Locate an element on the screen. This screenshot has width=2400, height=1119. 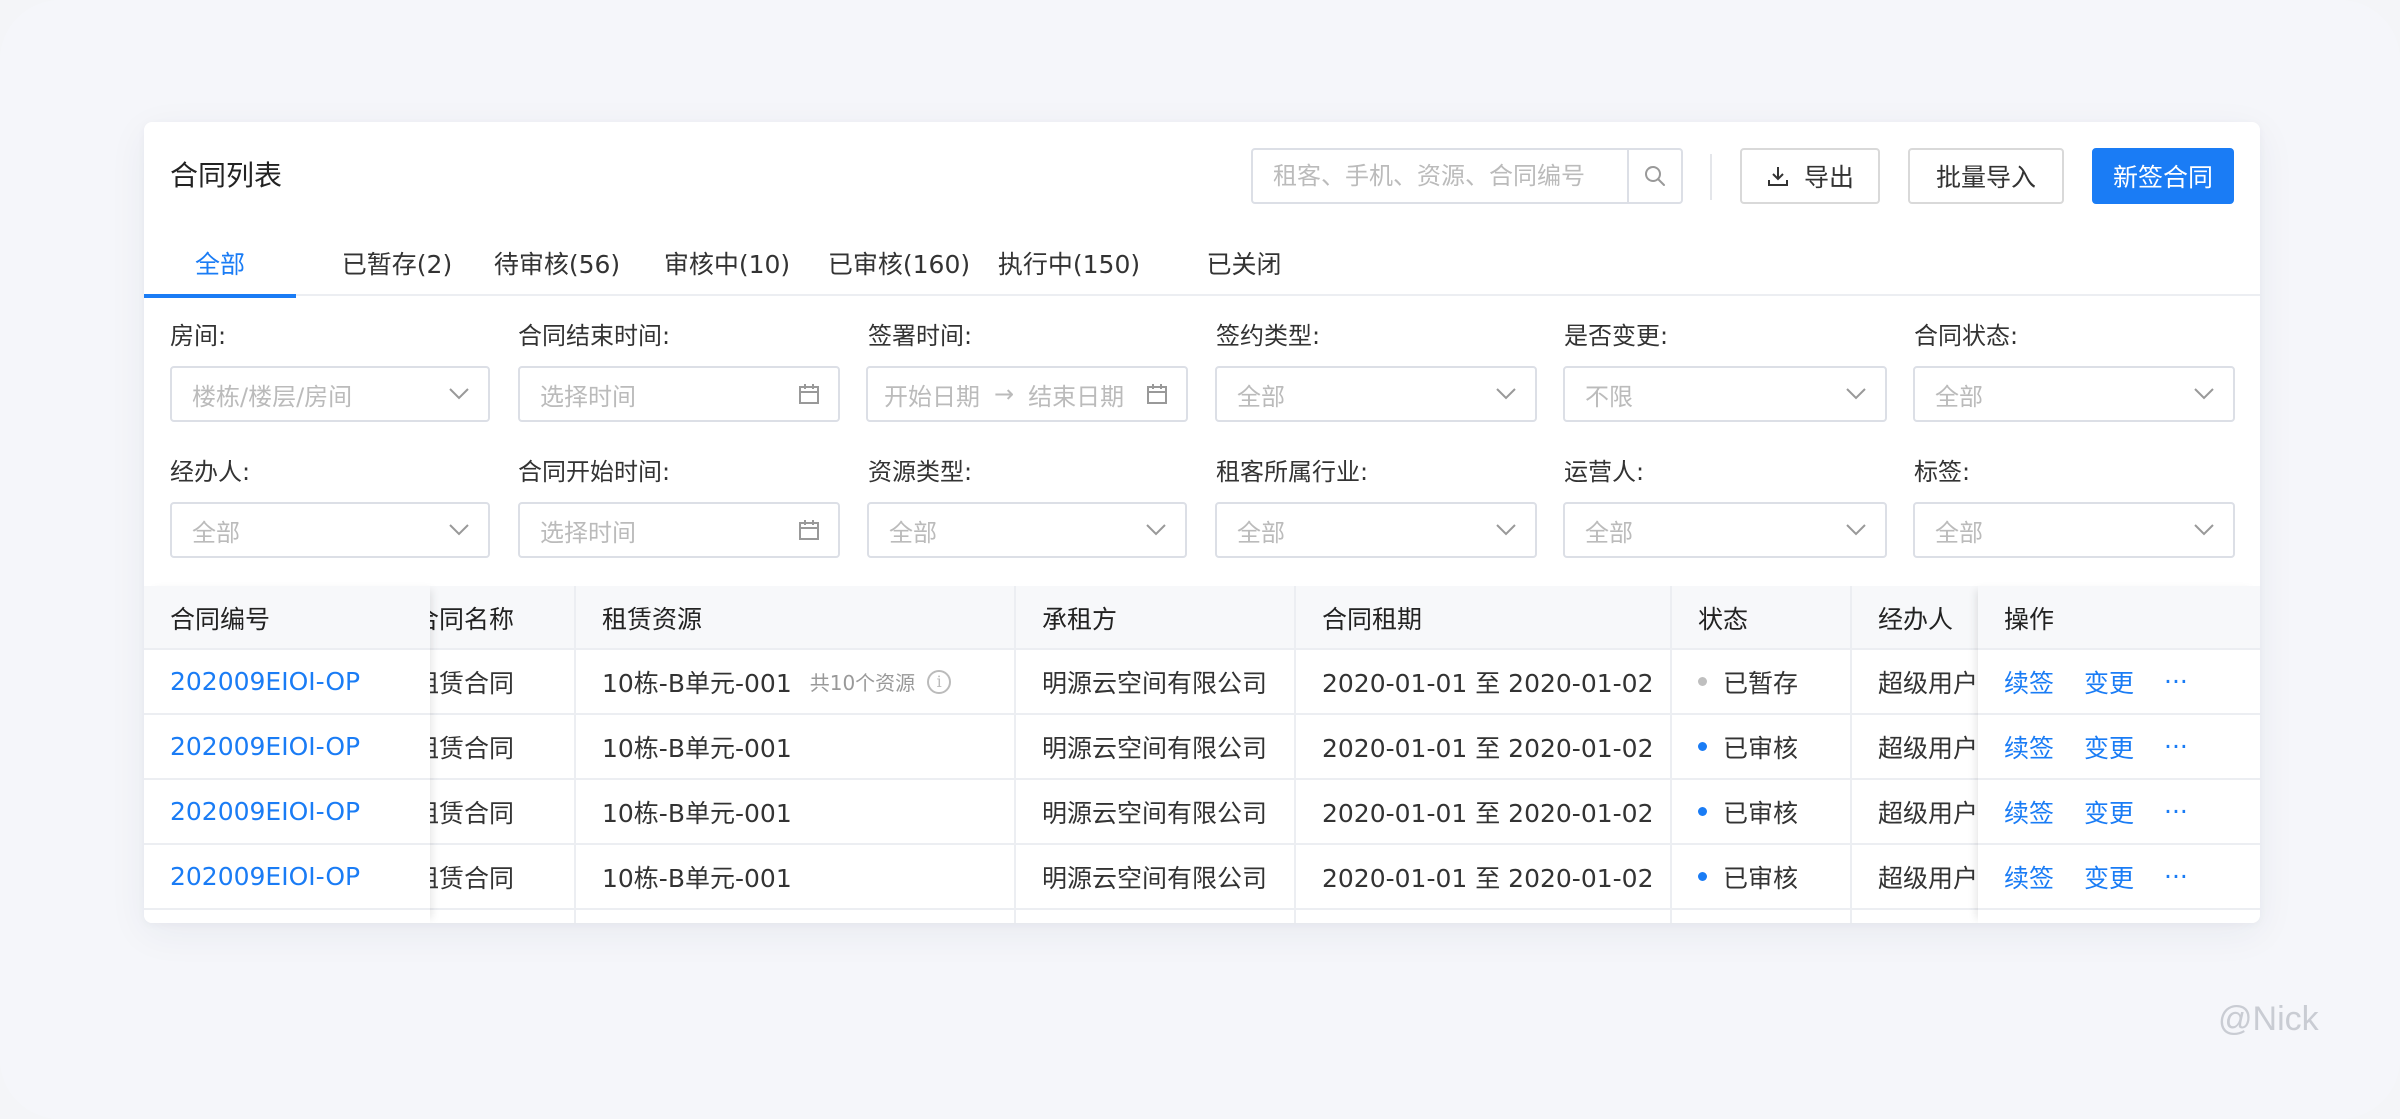
new-contract-button: 新签合同 is located at coordinates (2163, 176).